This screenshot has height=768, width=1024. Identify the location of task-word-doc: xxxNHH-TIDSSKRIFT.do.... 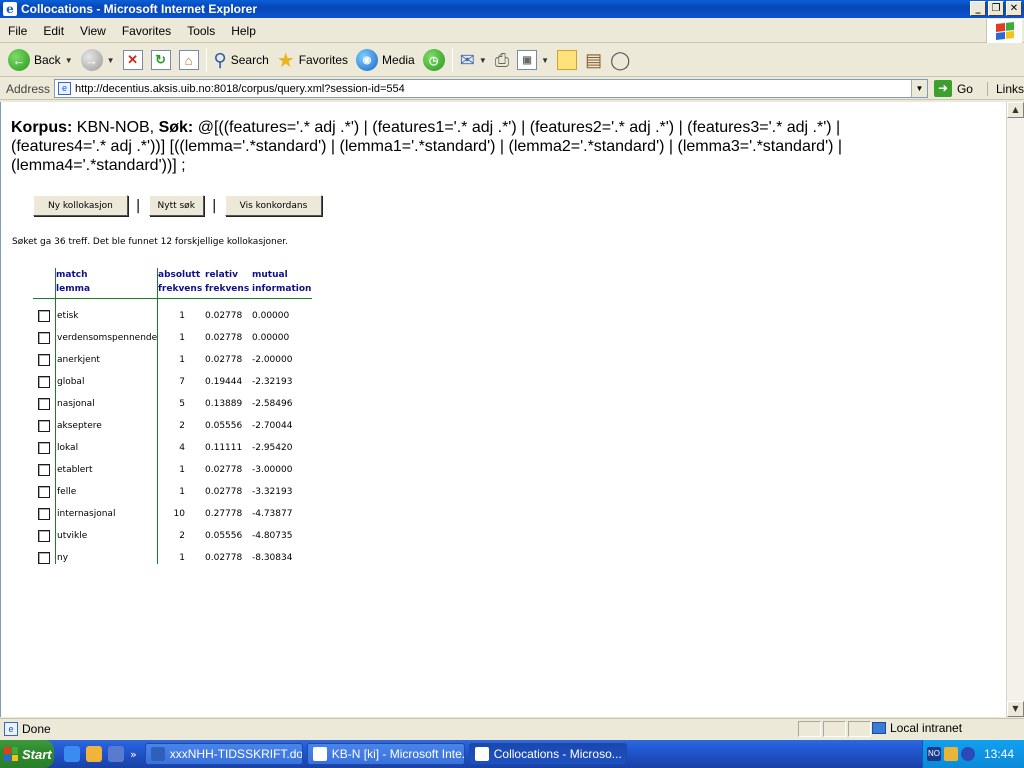
(223, 754).